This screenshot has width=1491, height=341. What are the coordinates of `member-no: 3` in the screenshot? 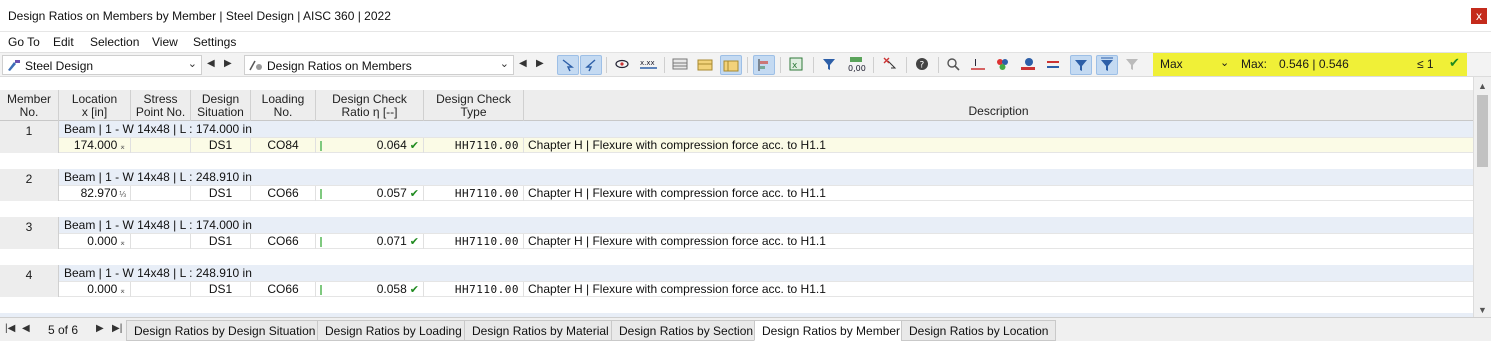 It's located at (29, 233).